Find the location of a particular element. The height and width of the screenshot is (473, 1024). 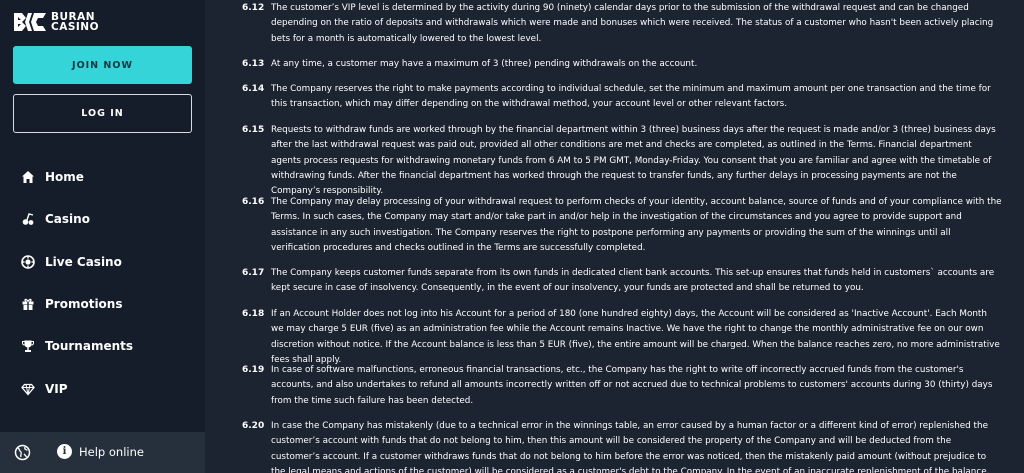

clause-number: 6.13 is located at coordinates (253, 64).